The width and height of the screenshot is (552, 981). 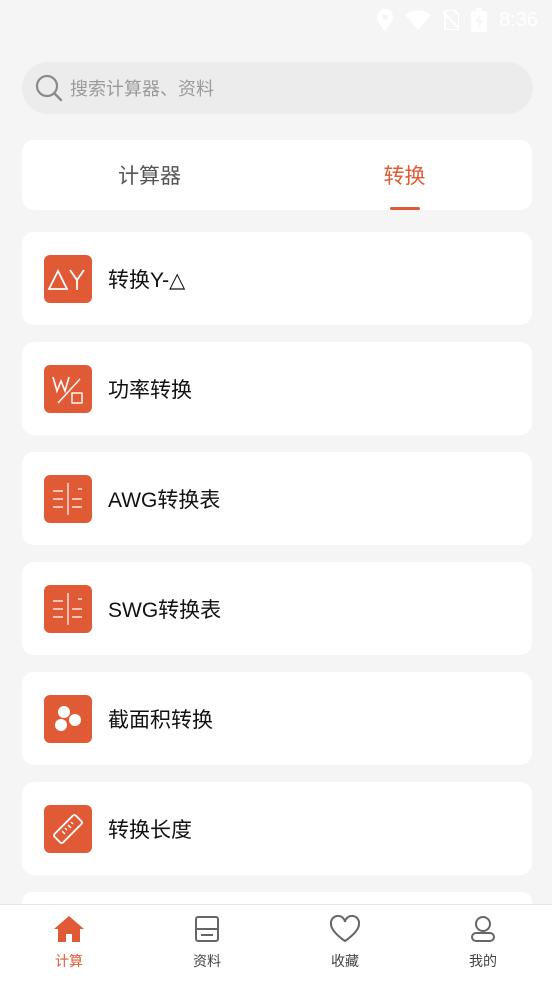 I want to click on nav-label: 资料, so click(x=207, y=962).